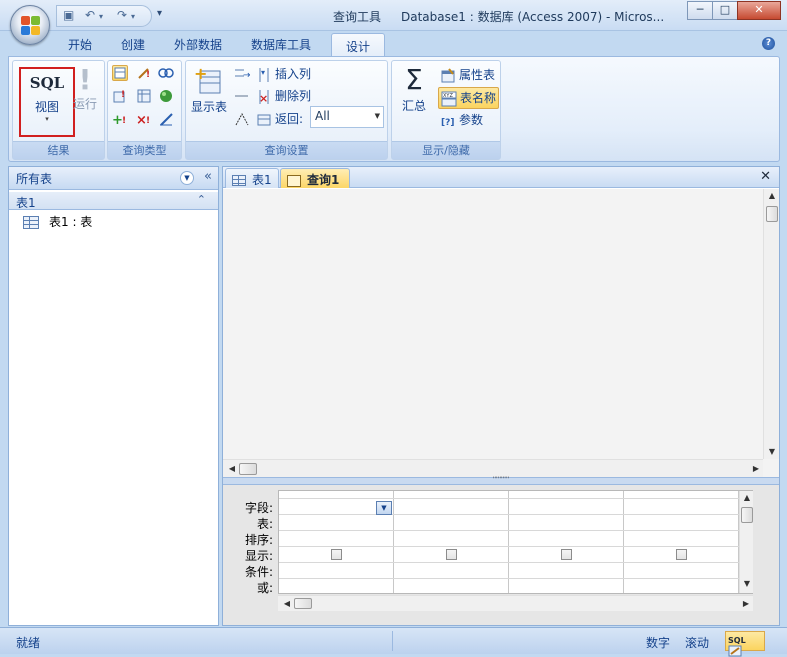 This screenshot has width=787, height=657. I want to click on minimize-button: ─, so click(700, 10).